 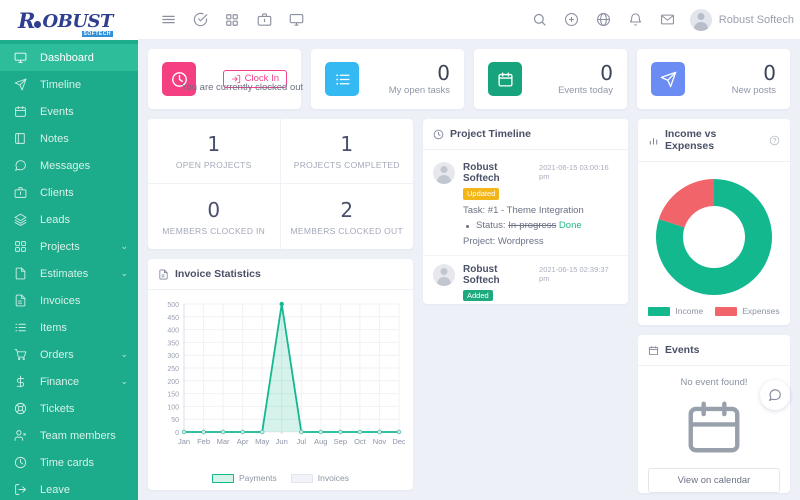 I want to click on avatar, so click(x=700, y=19).